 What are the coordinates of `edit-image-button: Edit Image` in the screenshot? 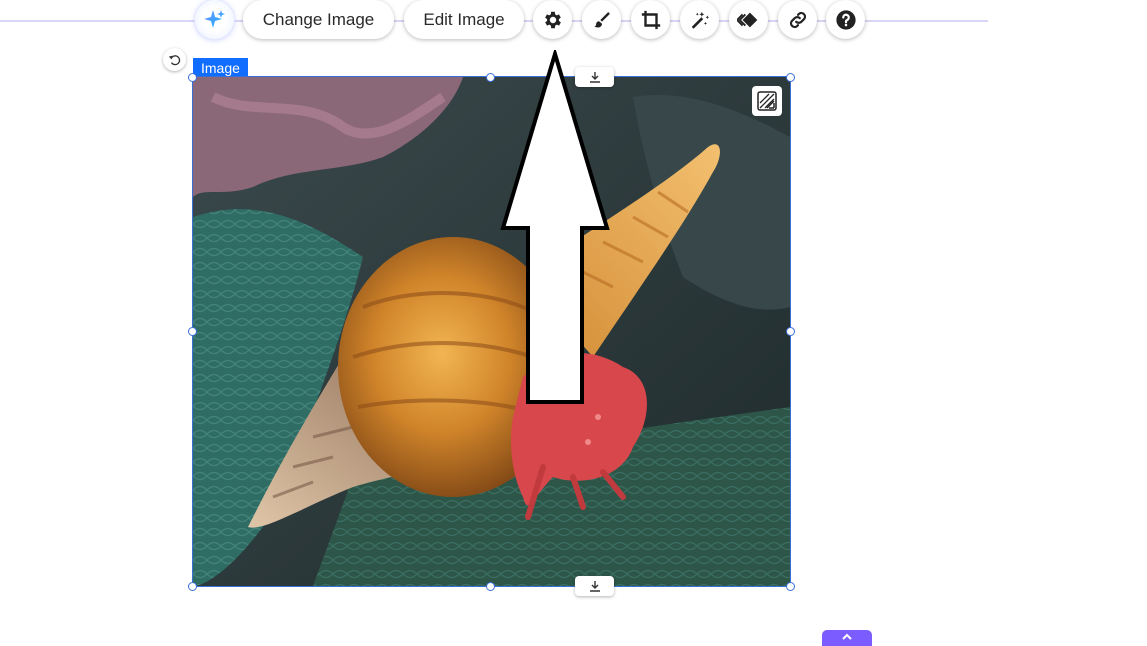 It's located at (464, 19).